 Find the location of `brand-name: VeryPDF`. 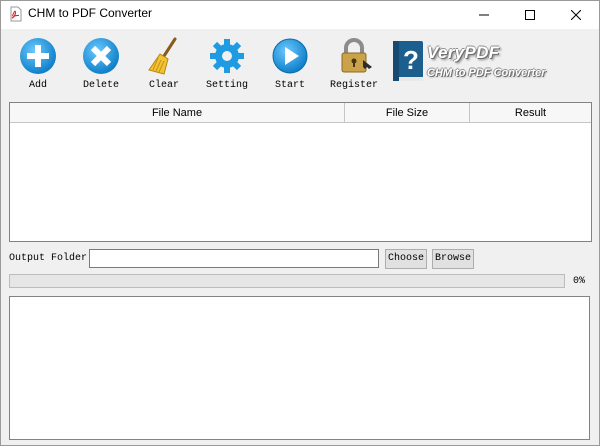

brand-name: VeryPDF is located at coordinates (463, 52).